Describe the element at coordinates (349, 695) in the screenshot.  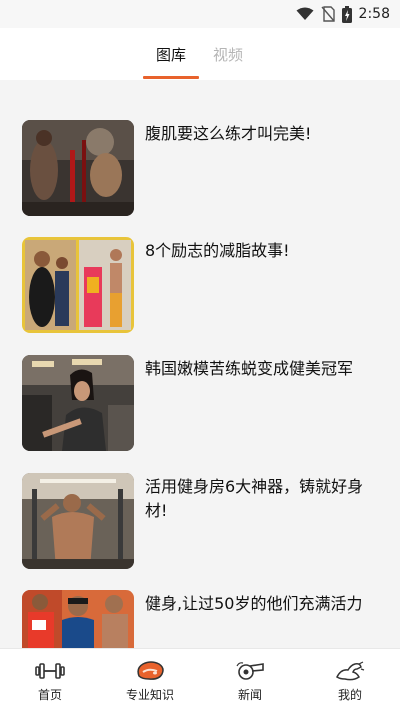
I see `nav-label-profile: 我的` at that location.